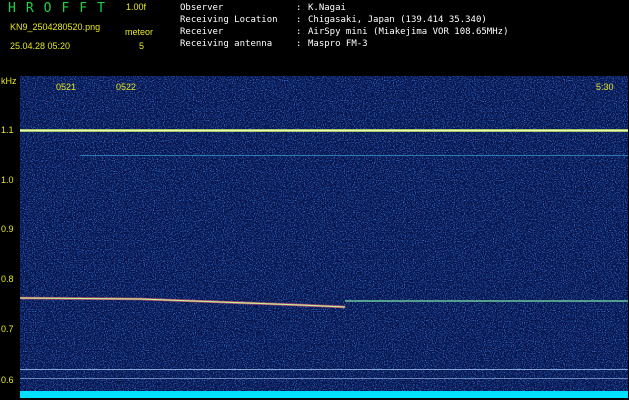 This screenshot has width=629, height=400. What do you see at coordinates (324, 394) in the screenshot?
I see `noise-floor-band` at bounding box center [324, 394].